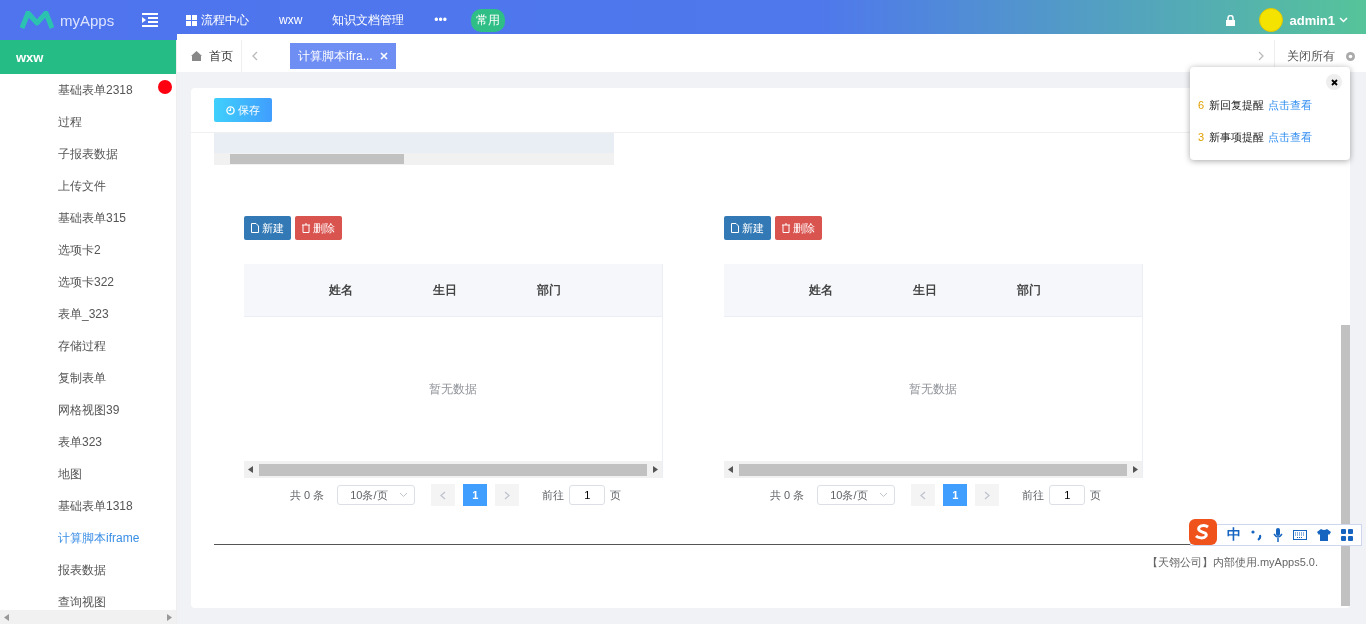 This screenshot has height=624, width=1366. Describe the element at coordinates (150, 20) in the screenshot. I see `menu-icon` at that location.